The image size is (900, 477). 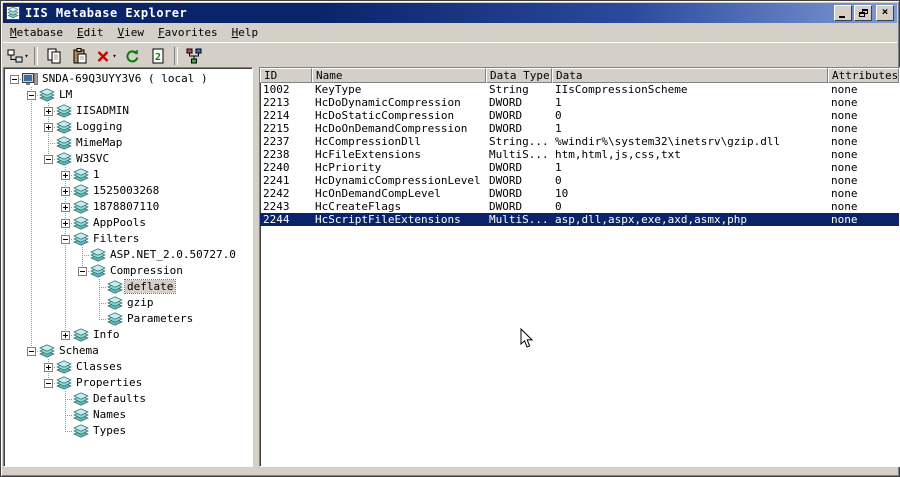 What do you see at coordinates (690, 75) in the screenshot?
I see `column-header-data: Data` at bounding box center [690, 75].